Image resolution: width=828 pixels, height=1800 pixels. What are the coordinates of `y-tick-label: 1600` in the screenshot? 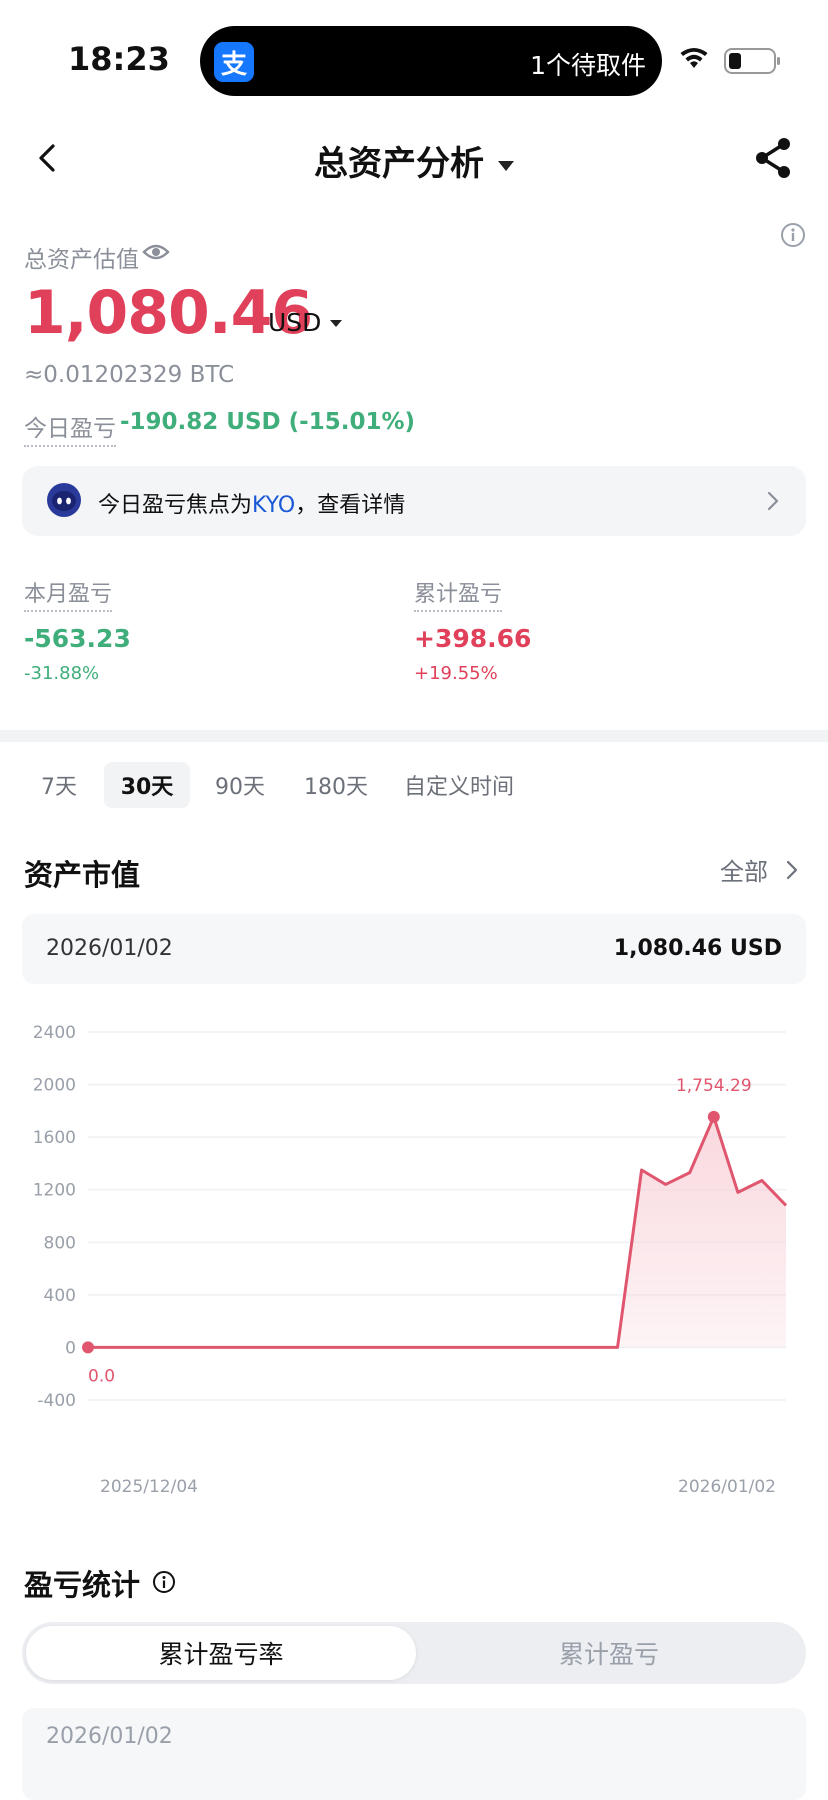 It's located at (54, 1138).